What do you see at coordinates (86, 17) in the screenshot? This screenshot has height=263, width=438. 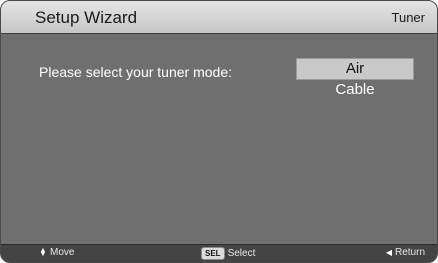 I see `page-title: Setup Wizard` at bounding box center [86, 17].